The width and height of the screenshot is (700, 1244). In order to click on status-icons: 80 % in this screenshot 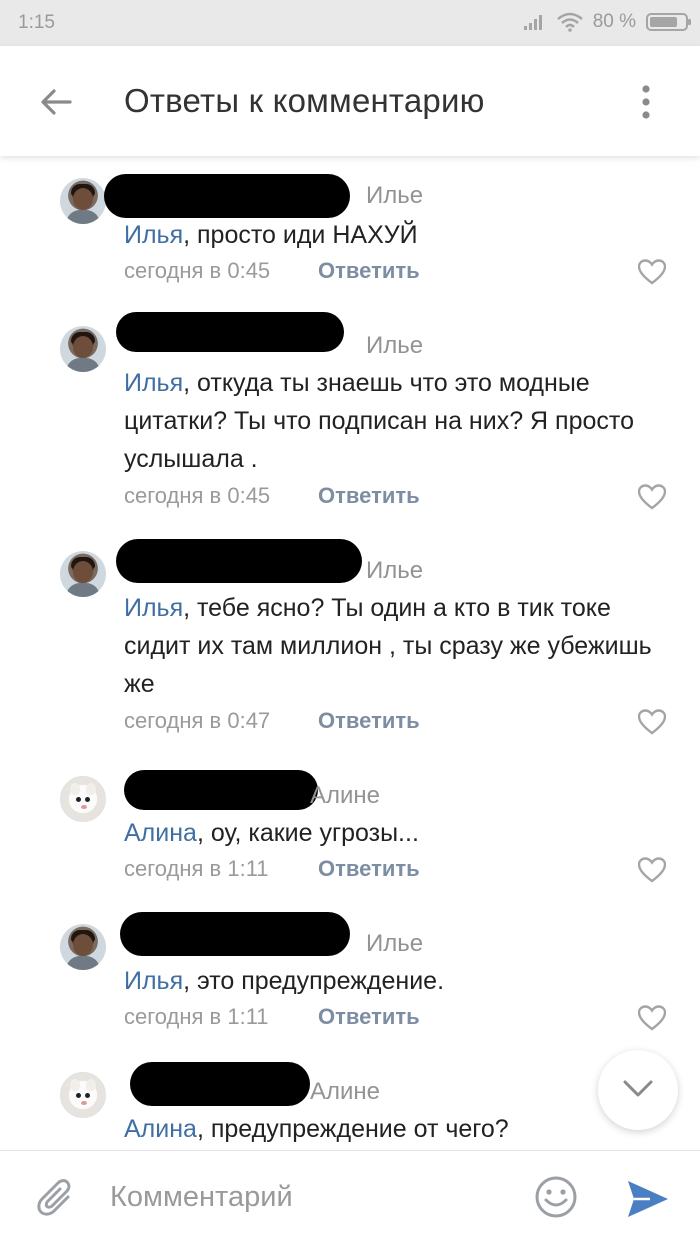, I will do `click(607, 22)`.